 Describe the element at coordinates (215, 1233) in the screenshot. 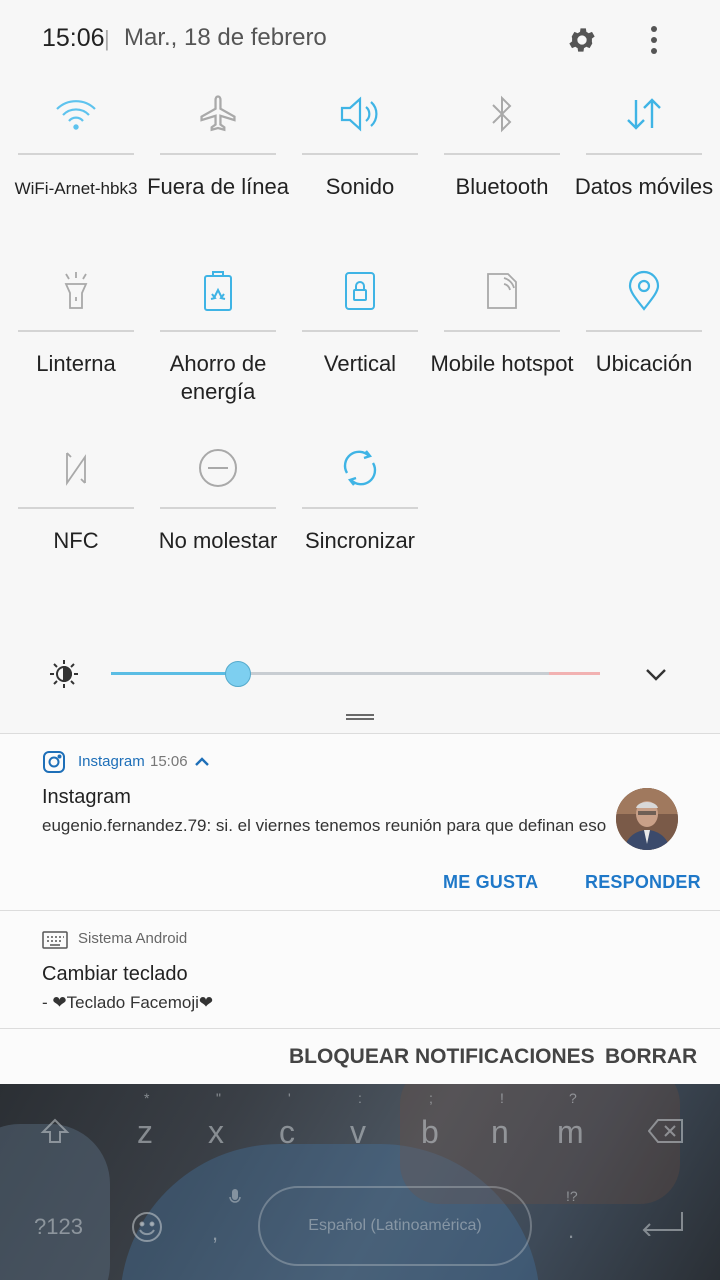

I see `key-comma: ,` at that location.